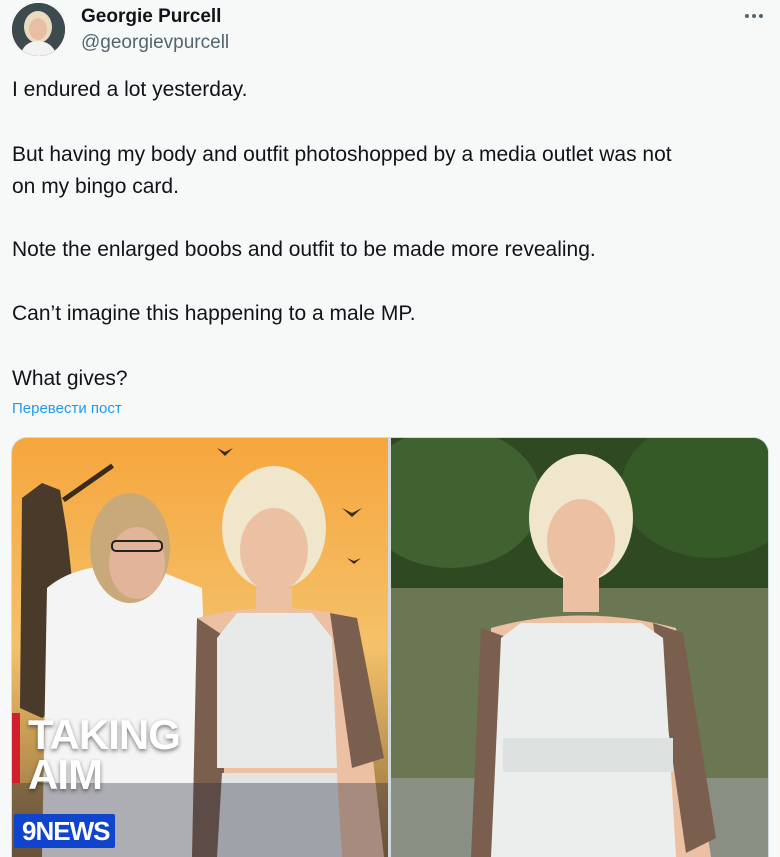 The height and width of the screenshot is (857, 780). Describe the element at coordinates (65, 774) in the screenshot. I see `news-overlay-title-line: AIM` at that location.